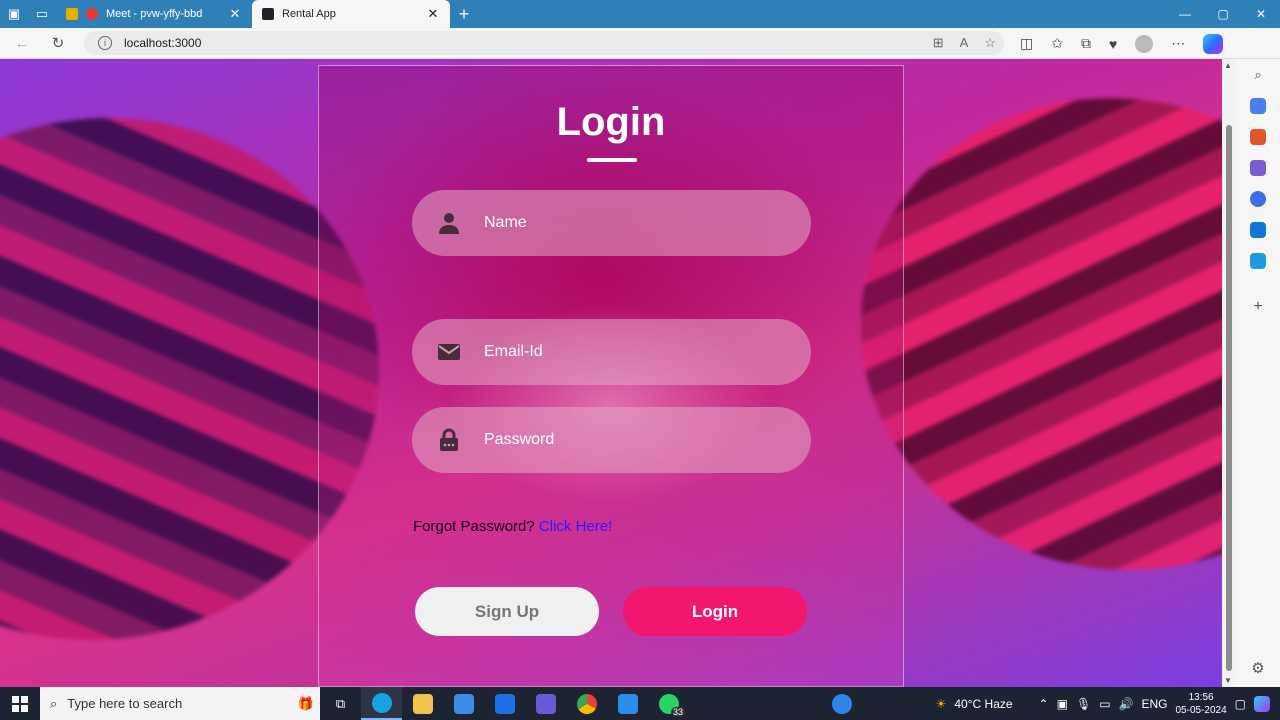  I want to click on split-screen-icon: ◫, so click(1026, 43).